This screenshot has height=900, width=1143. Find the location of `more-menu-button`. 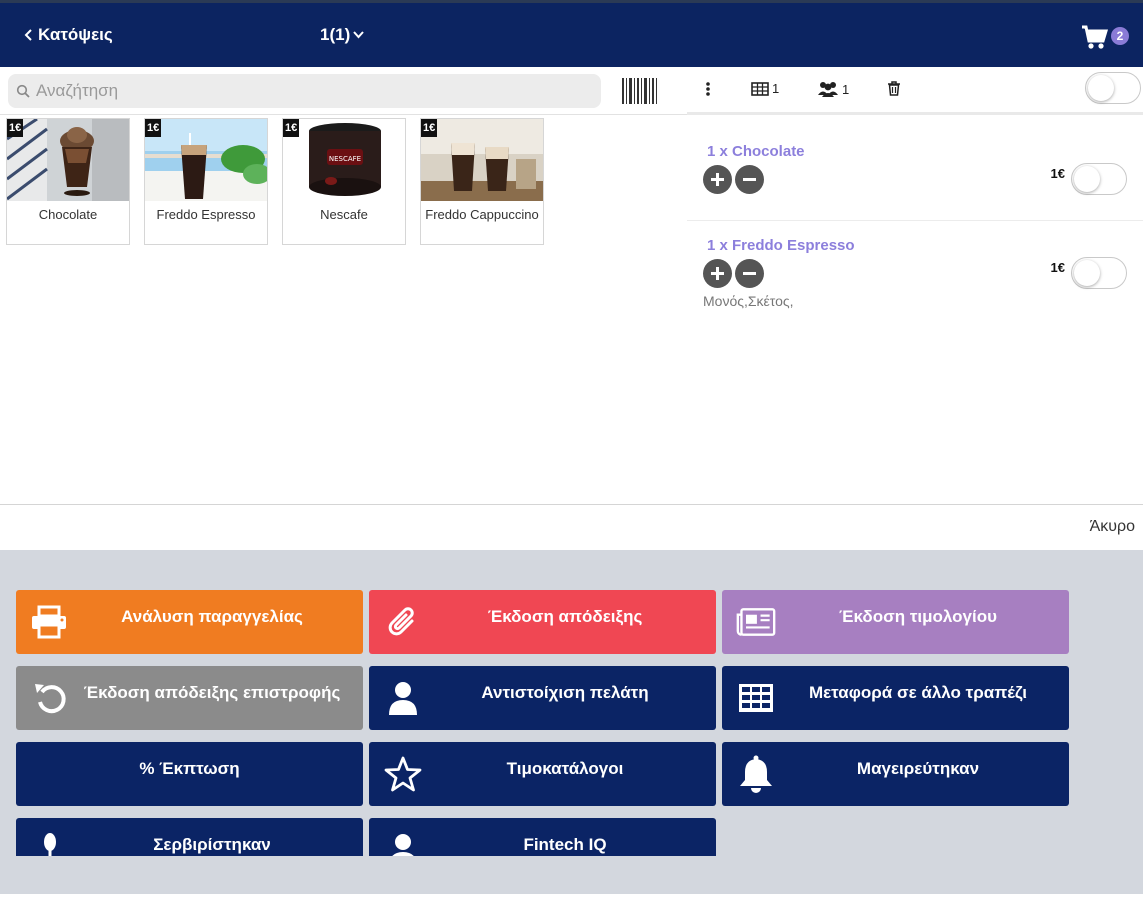

more-menu-button is located at coordinates (708, 89).